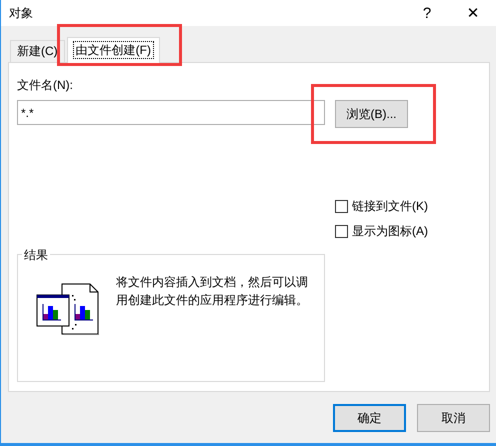 This screenshot has height=446, width=496. Describe the element at coordinates (212, 291) in the screenshot. I see `result-description: 将文件内容插入到文档，然后可以调用创建此文件的应用程序进行编辑。` at that location.